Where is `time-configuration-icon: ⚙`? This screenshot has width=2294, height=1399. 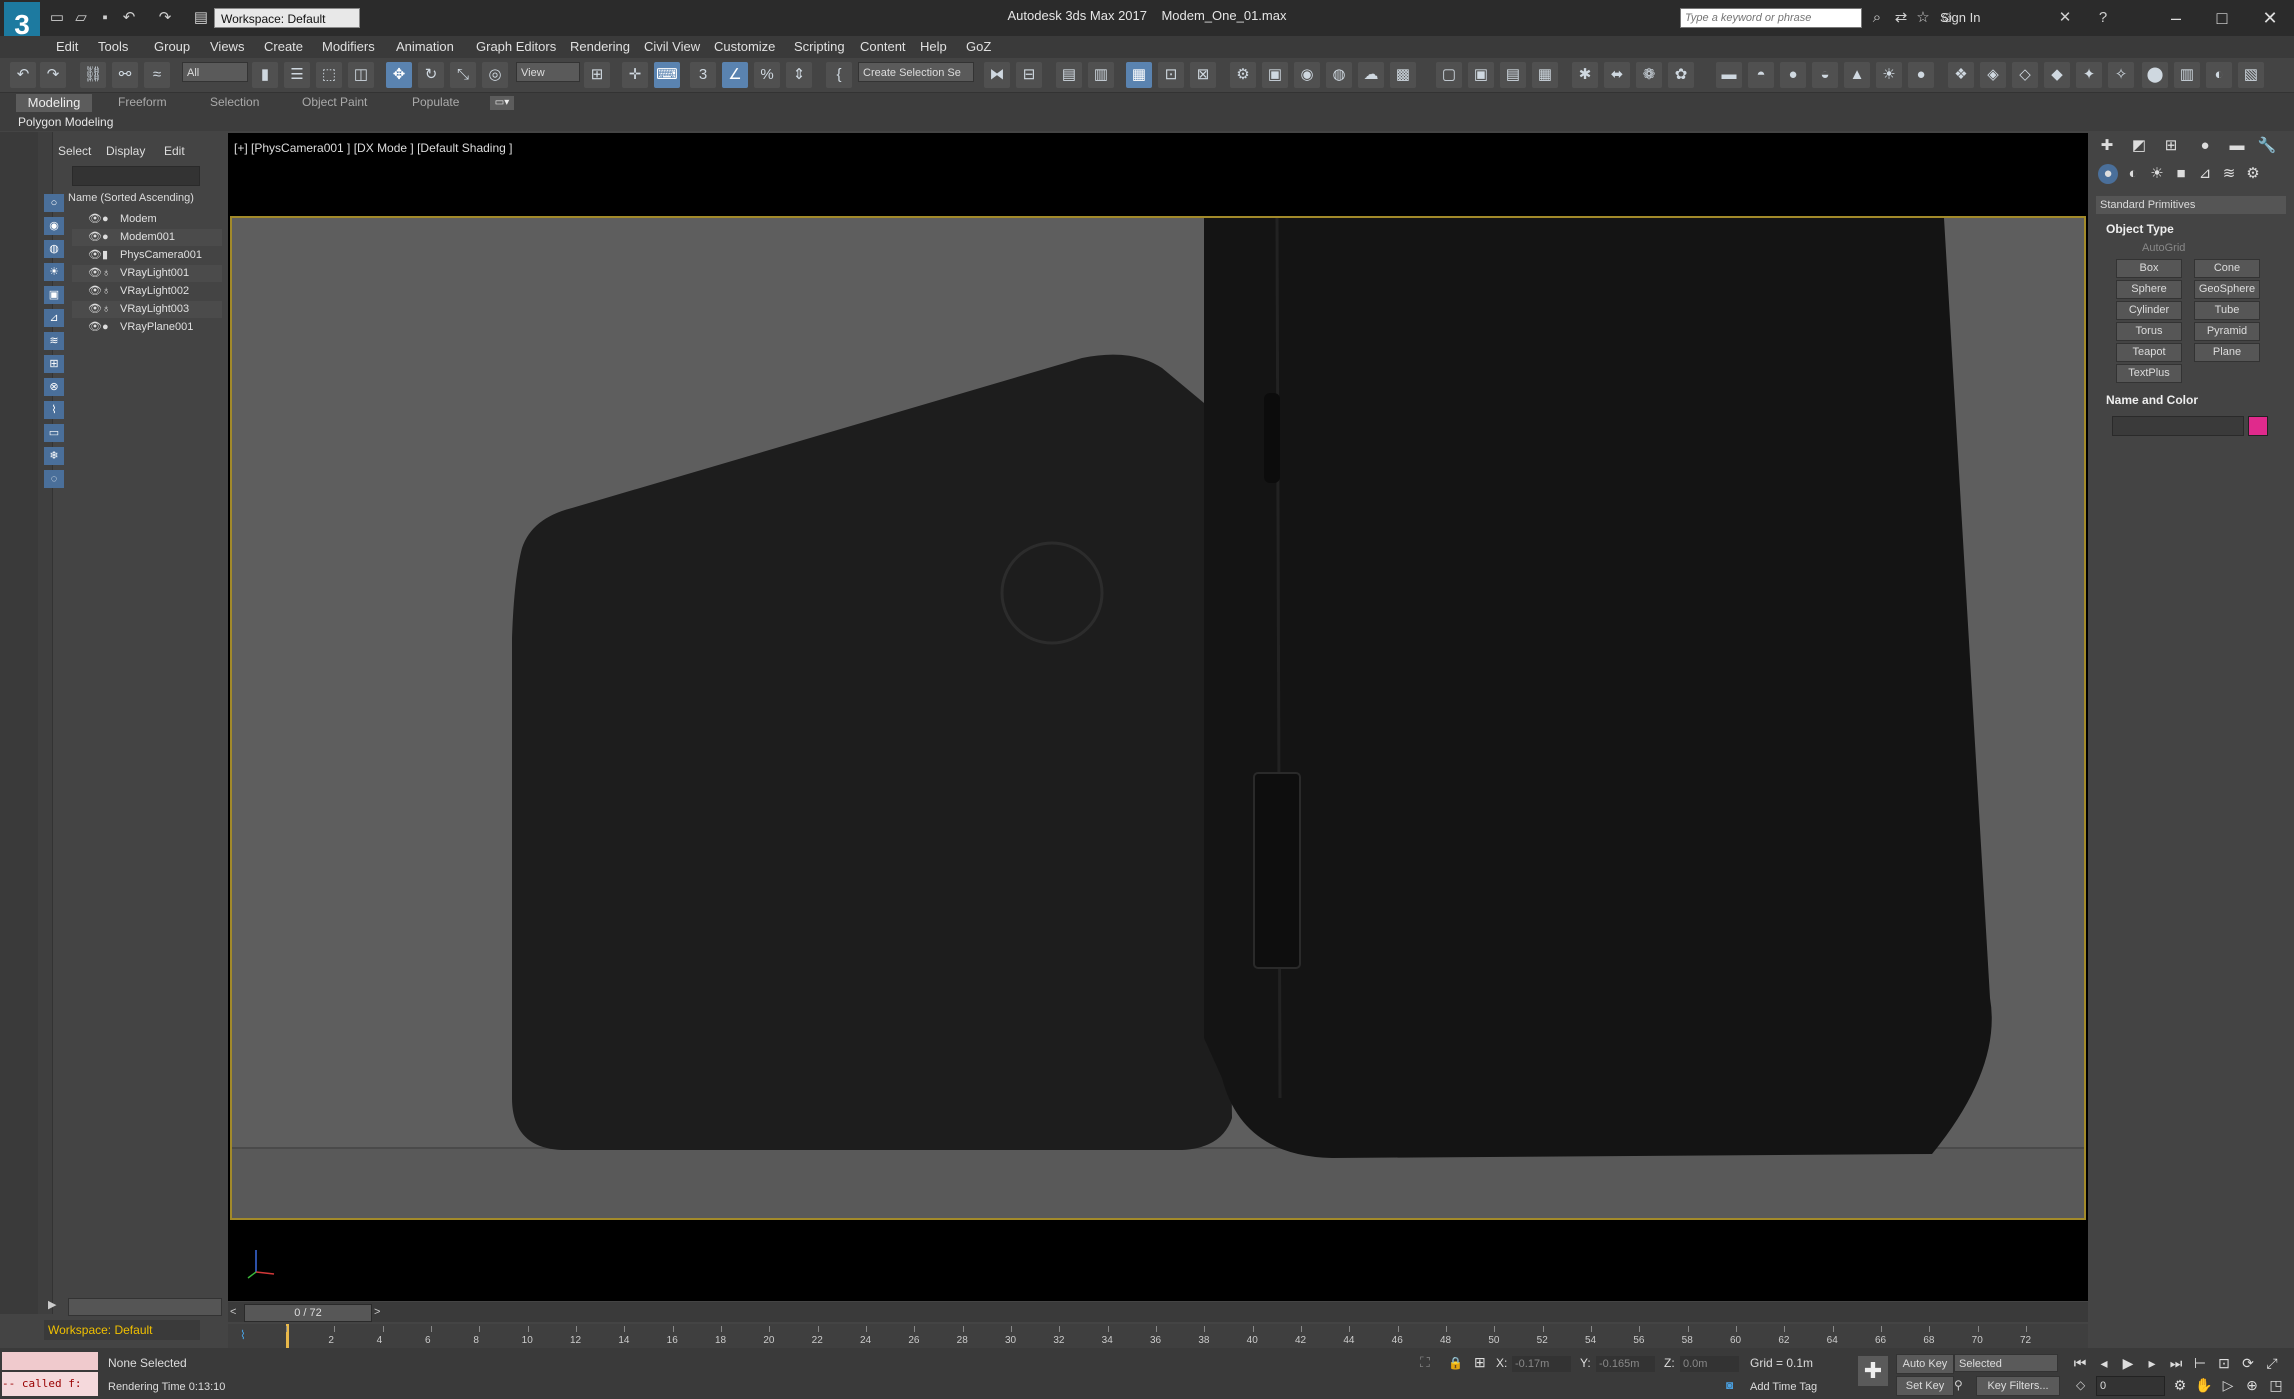 time-configuration-icon: ⚙ is located at coordinates (2180, 1385).